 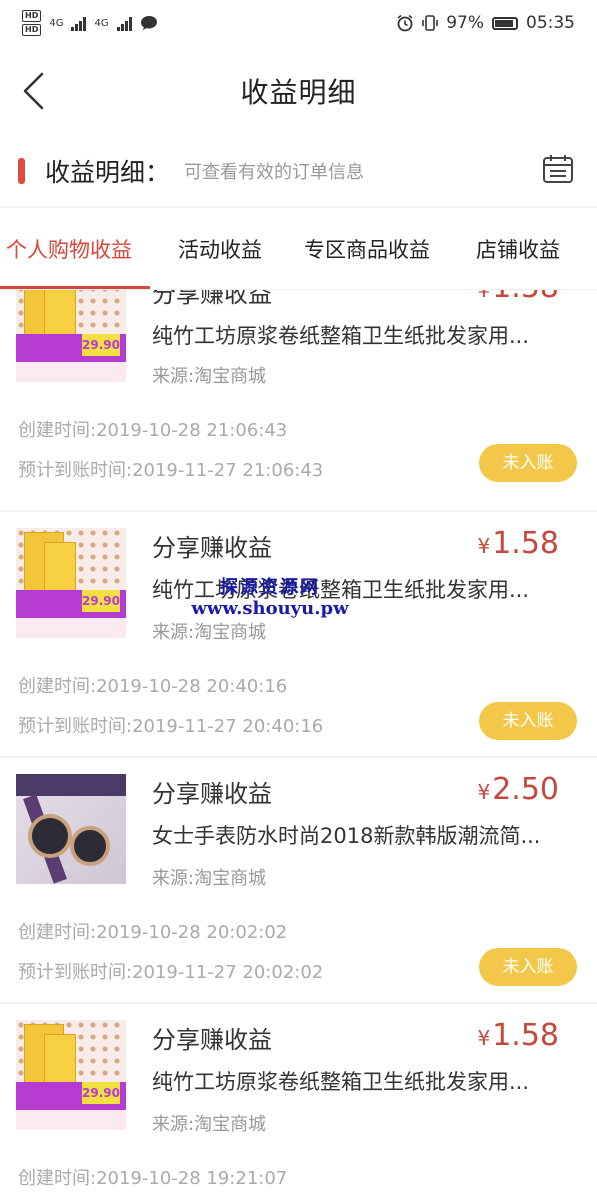 I want to click on expected-time: 预计到账时间:2019-11-27 20:02:02, so click(x=171, y=972).